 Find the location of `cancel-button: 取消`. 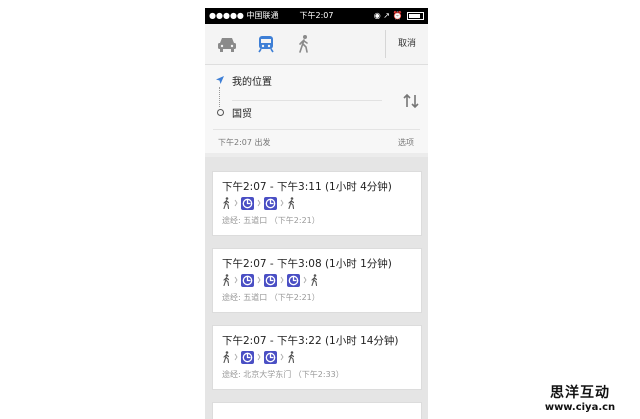

cancel-button: 取消 is located at coordinates (407, 44).